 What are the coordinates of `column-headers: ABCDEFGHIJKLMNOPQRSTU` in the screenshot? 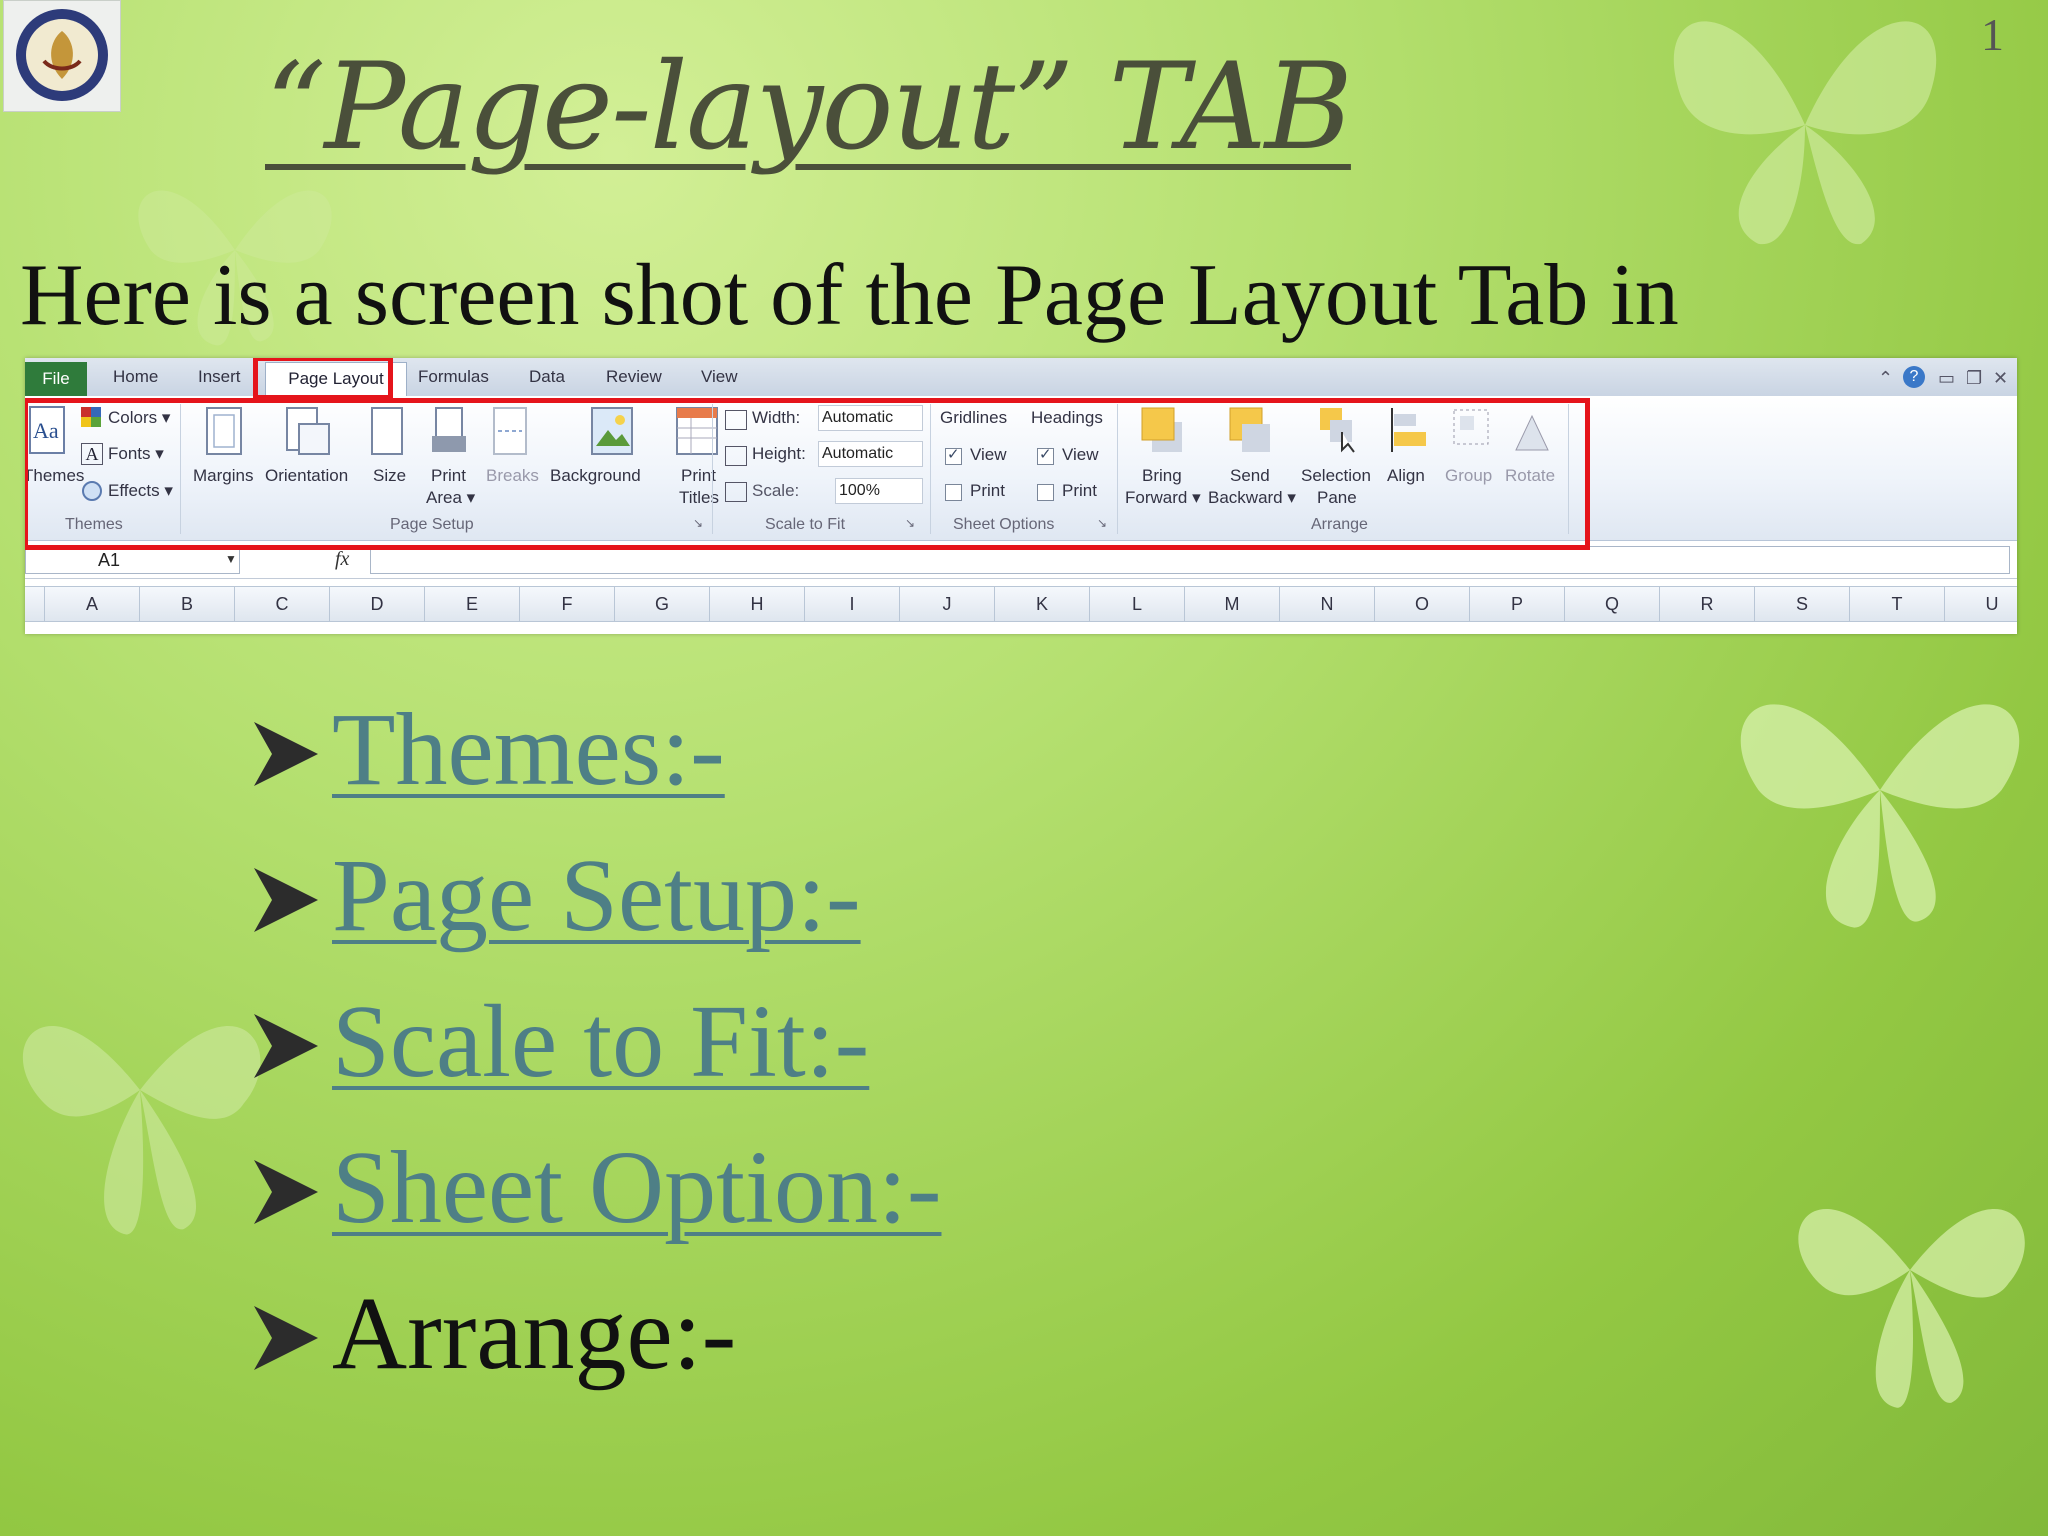 It's located at (1021, 604).